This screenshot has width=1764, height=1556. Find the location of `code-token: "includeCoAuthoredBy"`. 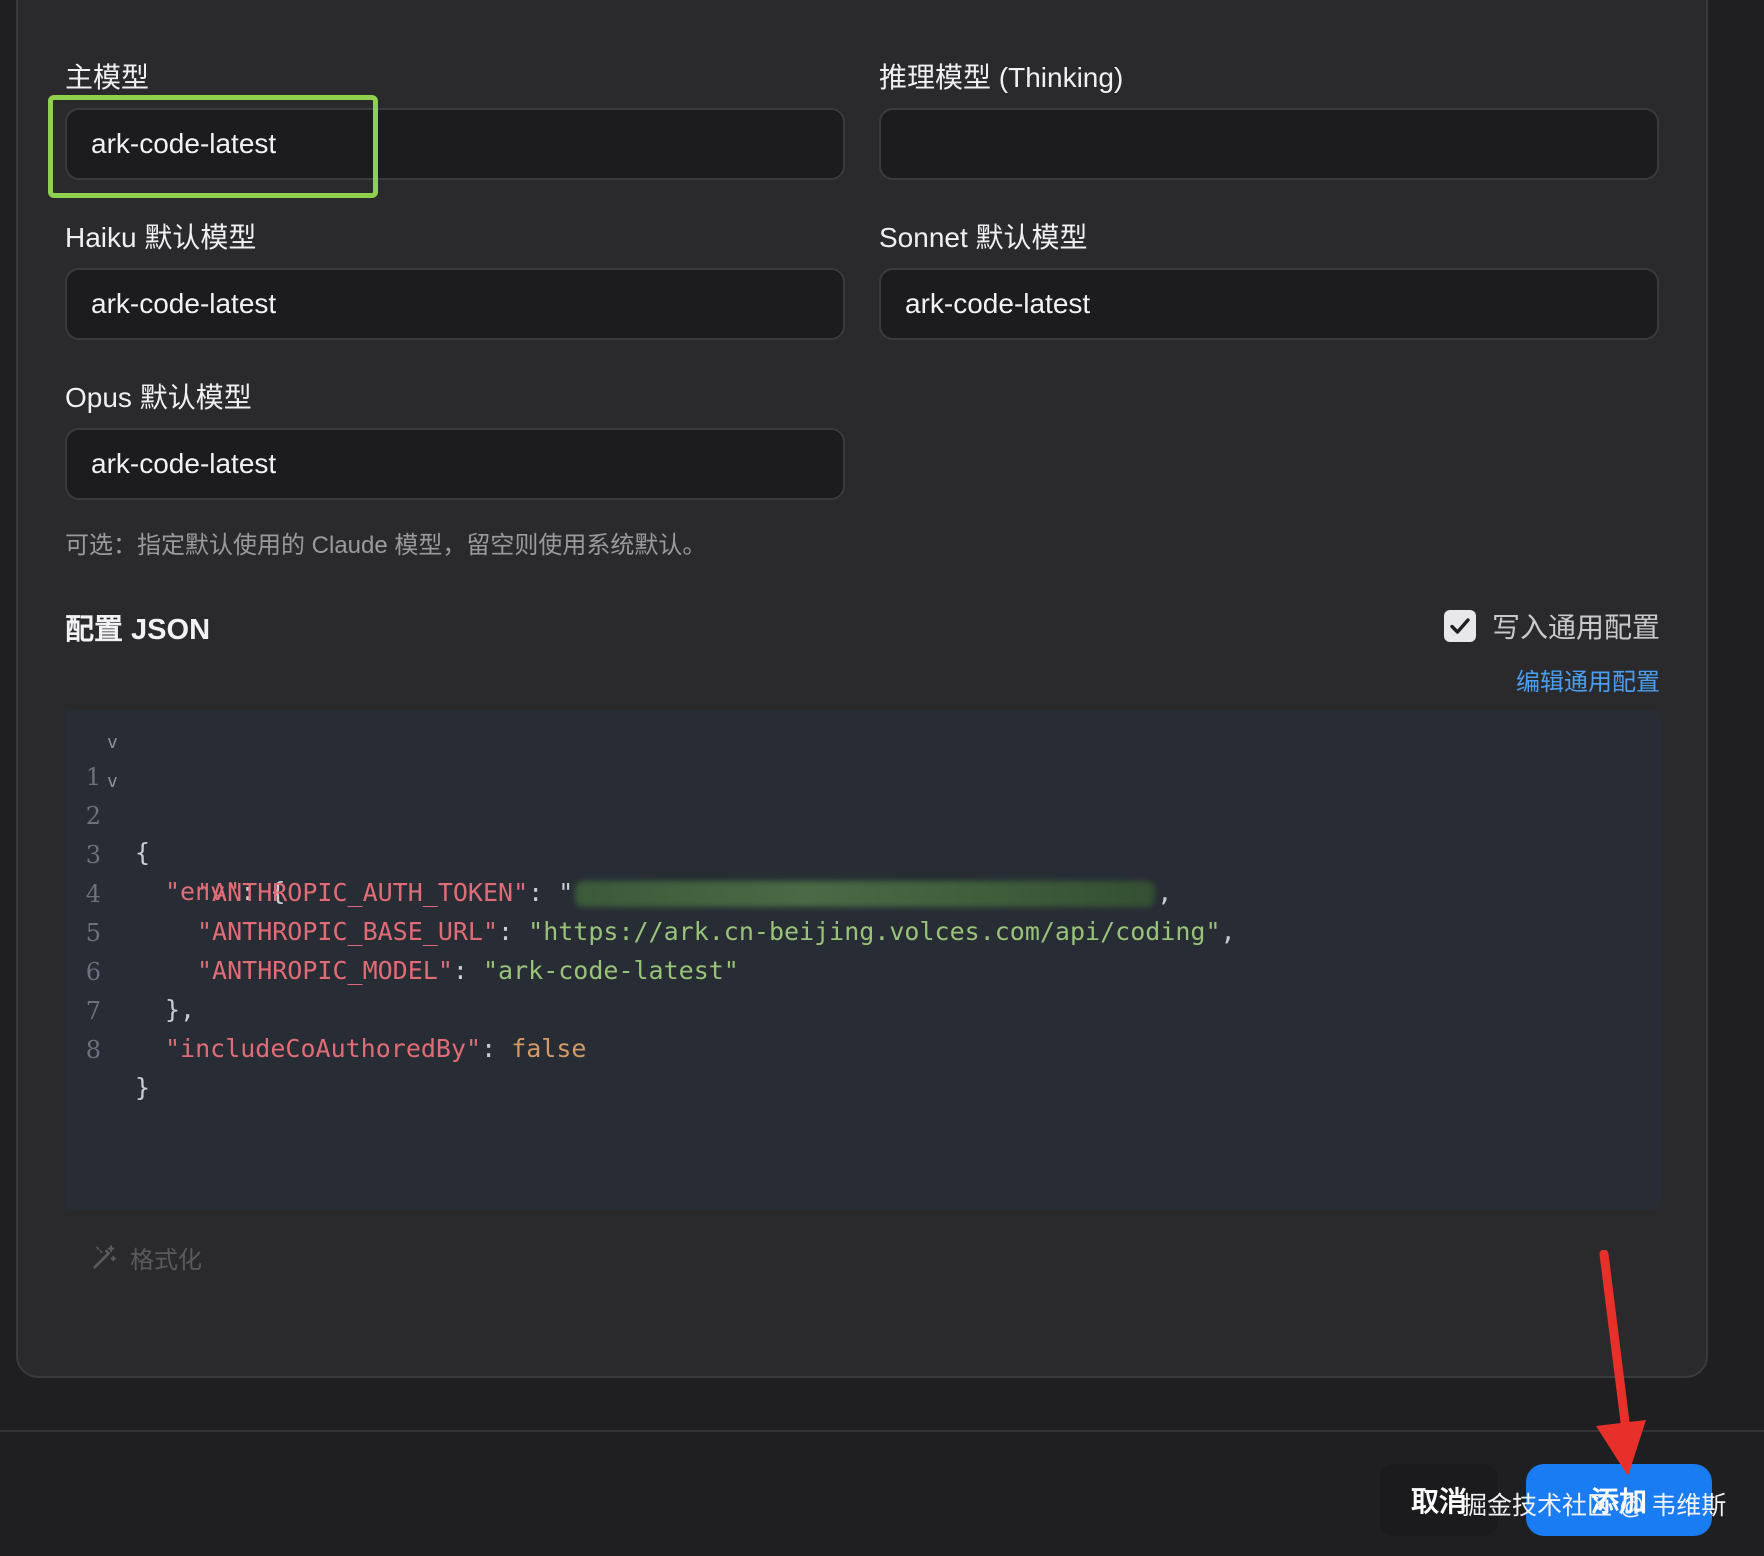

code-token: "includeCoAuthoredBy" is located at coordinates (323, 1048).